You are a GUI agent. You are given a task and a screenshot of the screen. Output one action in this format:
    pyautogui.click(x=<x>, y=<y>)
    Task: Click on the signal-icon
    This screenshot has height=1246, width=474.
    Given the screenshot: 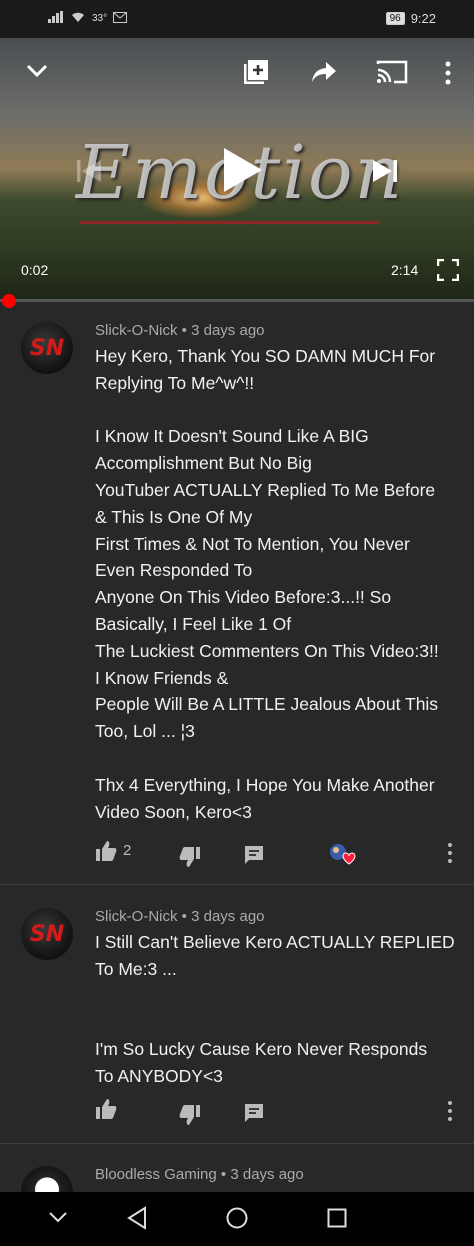 What is the action you would take?
    pyautogui.click(x=56, y=18)
    